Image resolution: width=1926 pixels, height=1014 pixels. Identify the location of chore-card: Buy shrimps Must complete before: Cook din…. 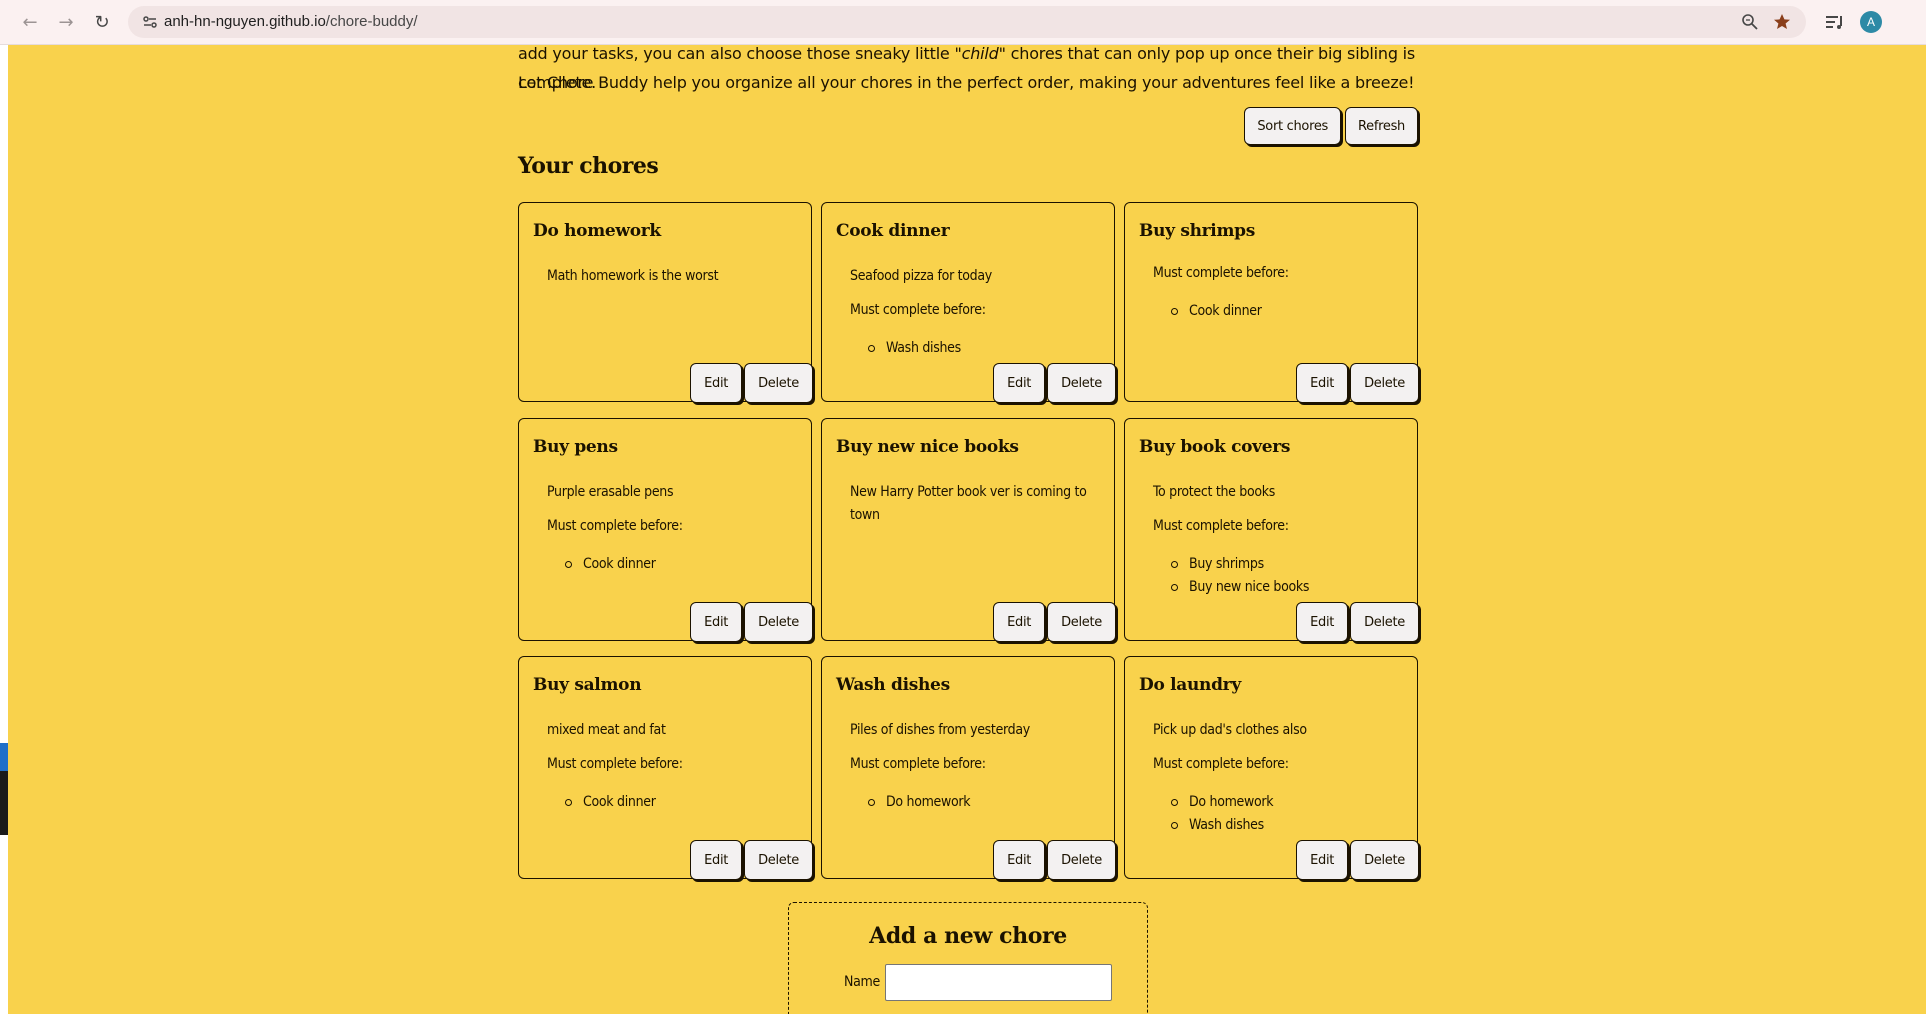
(1271, 302).